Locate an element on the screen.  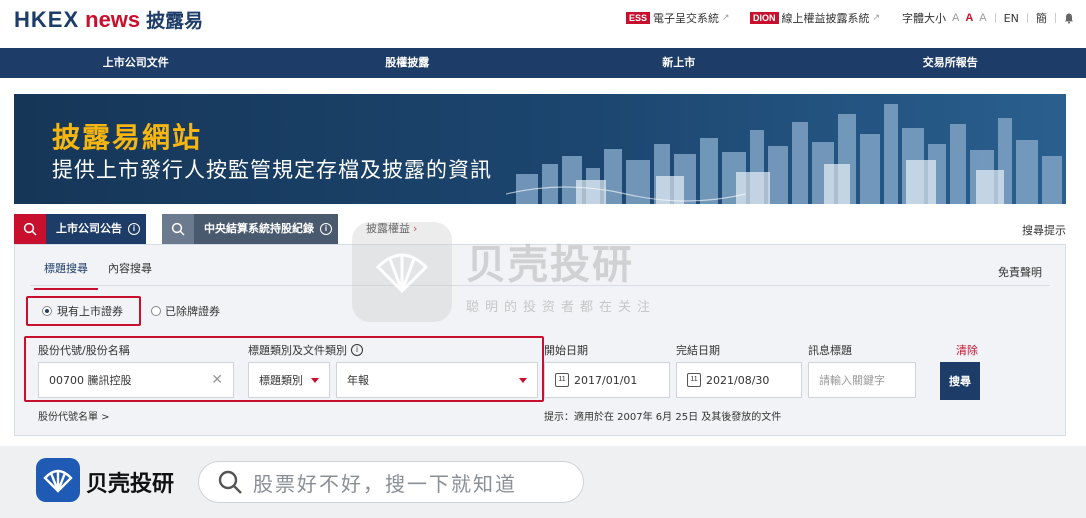
dion-link: DION 線上權益披露系統 ↗ is located at coordinates (815, 18).